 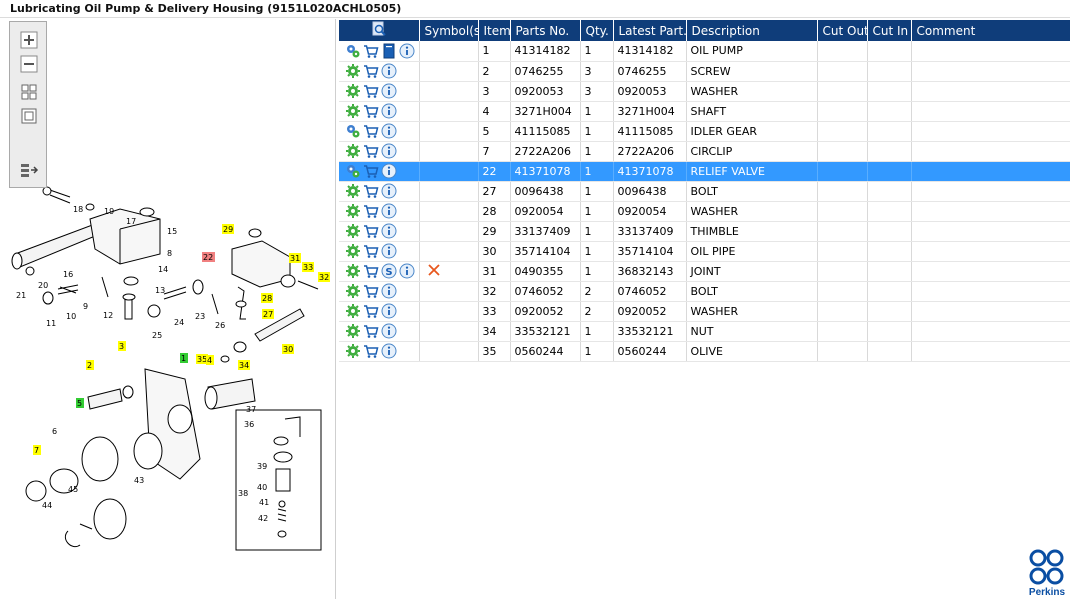 What do you see at coordinates (704, 171) in the screenshot?
I see `table-row: 22 41371078 1 41371078 RELIEF VALVE` at bounding box center [704, 171].